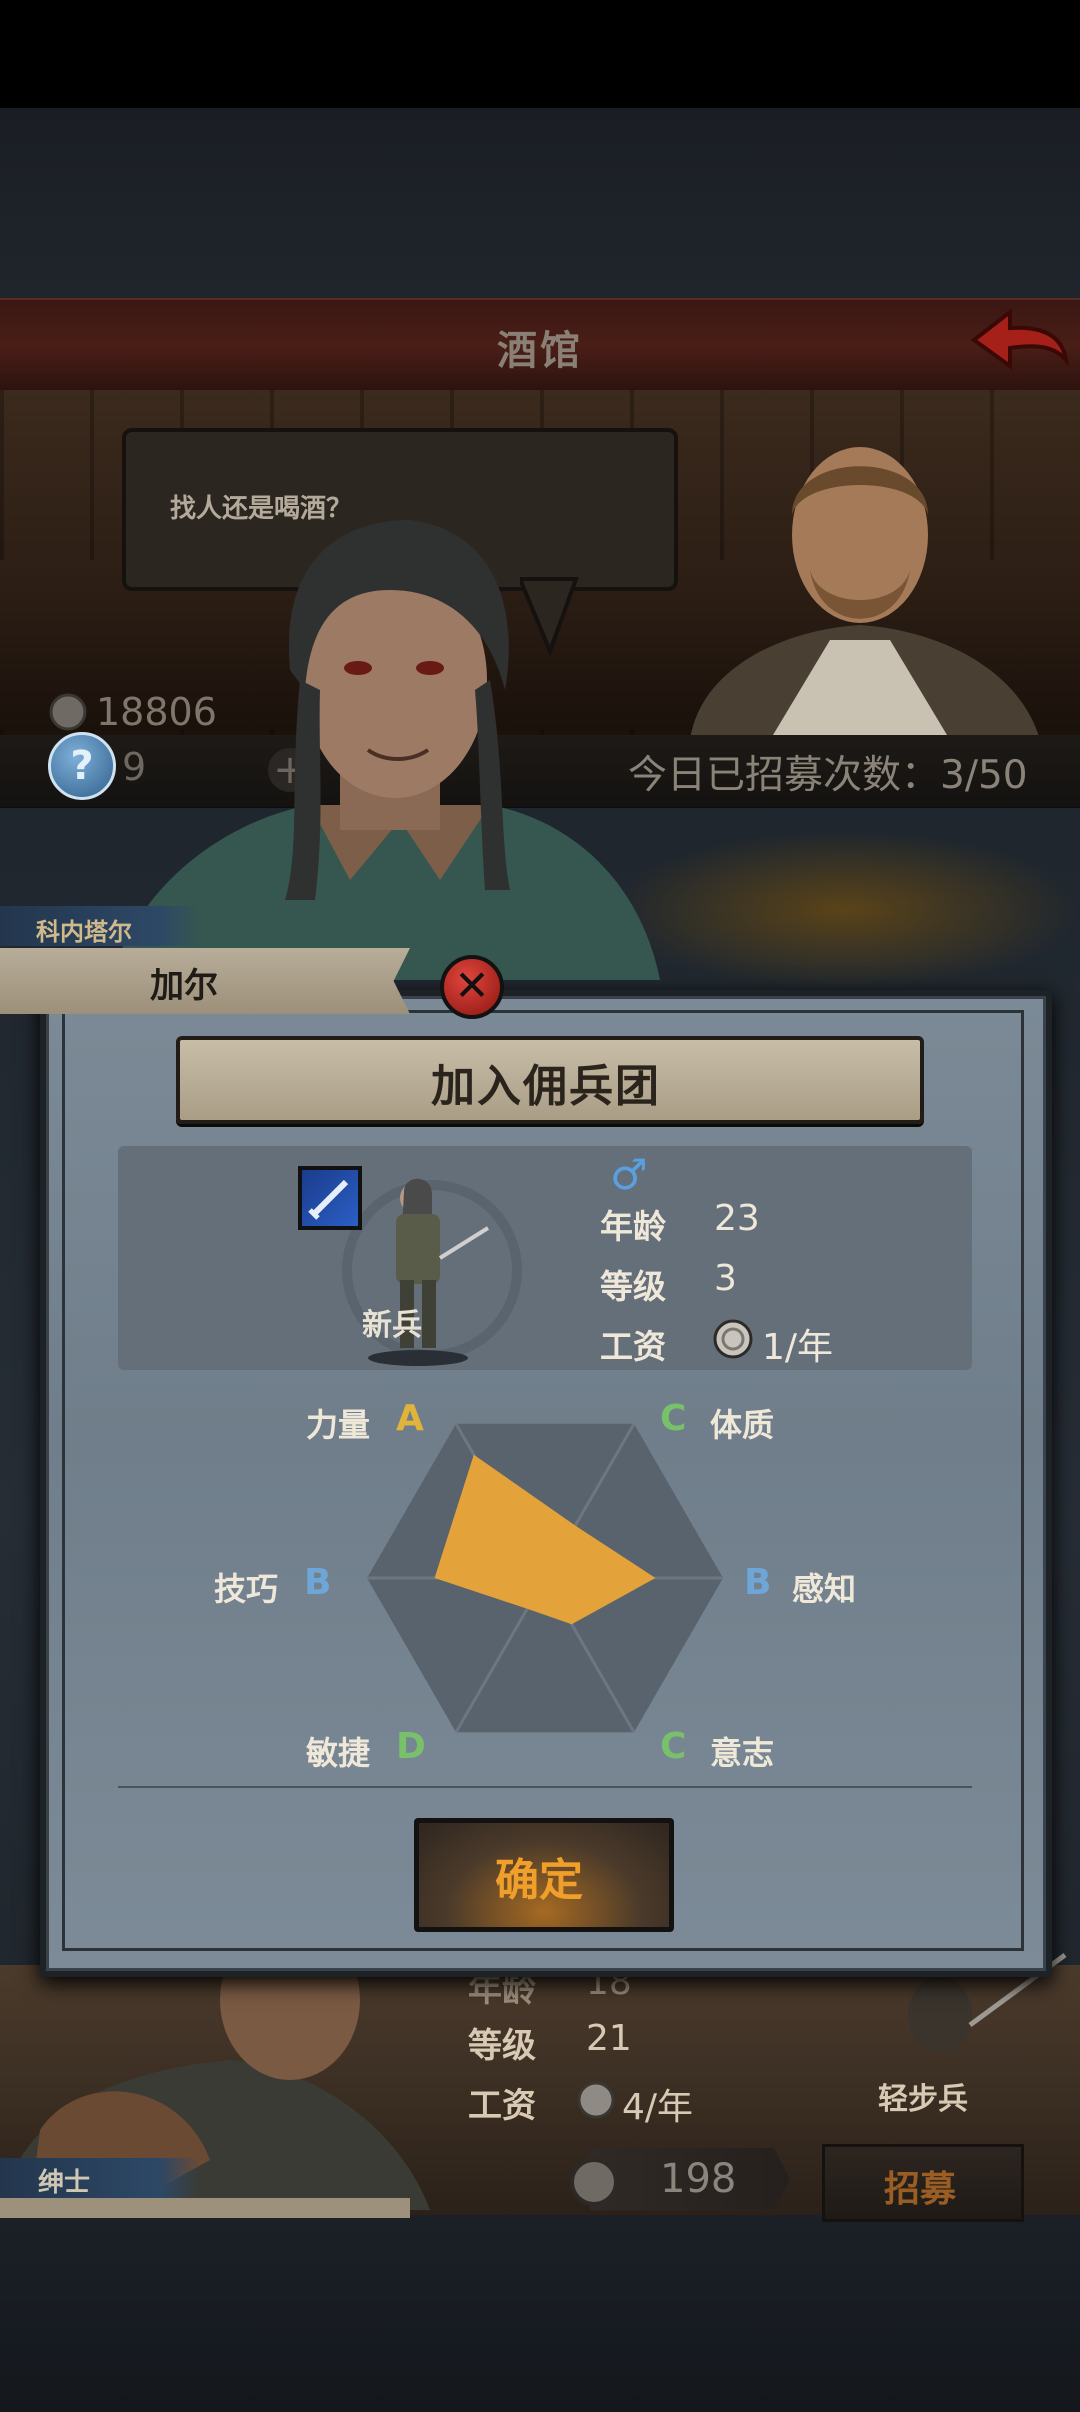 The height and width of the screenshot is (2412, 1080). Describe the element at coordinates (184, 986) in the screenshot. I see `character-name: 加尔` at that location.